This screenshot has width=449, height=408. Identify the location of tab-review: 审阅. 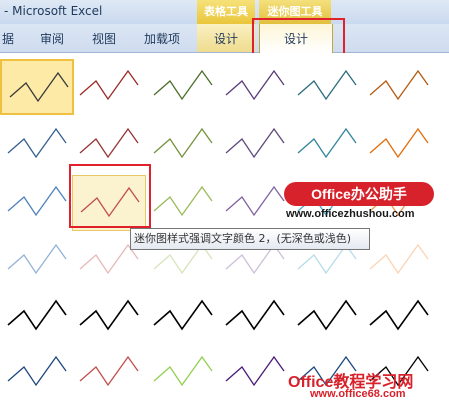
(52, 38).